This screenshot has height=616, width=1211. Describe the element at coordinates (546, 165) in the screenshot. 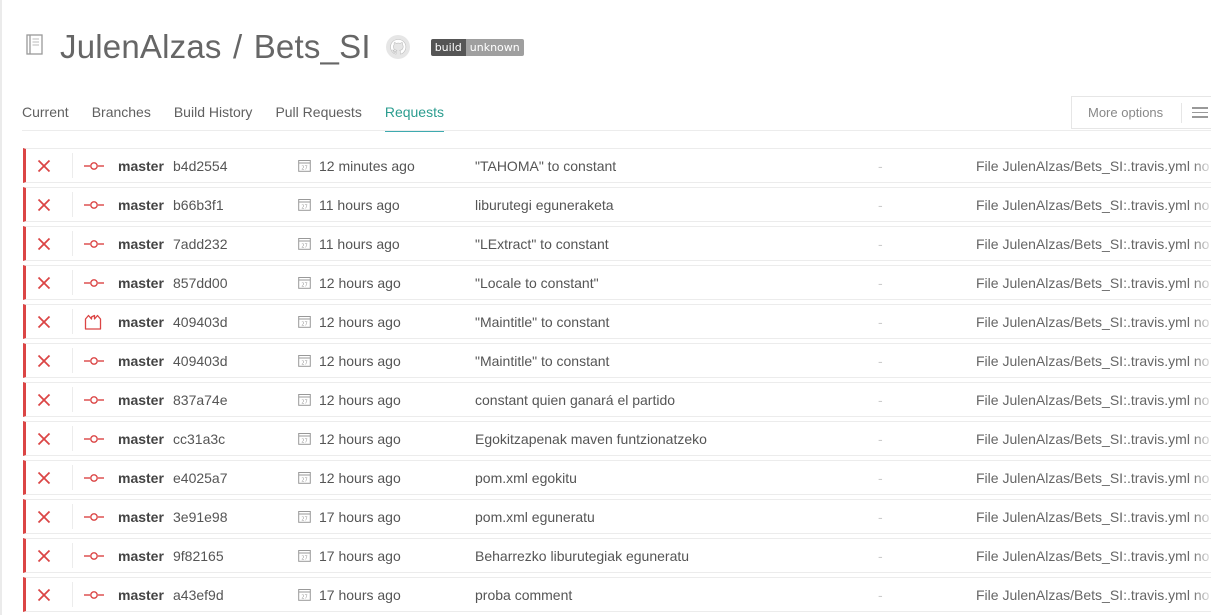

I see `commit-message: "TAHOMA" to constant` at that location.